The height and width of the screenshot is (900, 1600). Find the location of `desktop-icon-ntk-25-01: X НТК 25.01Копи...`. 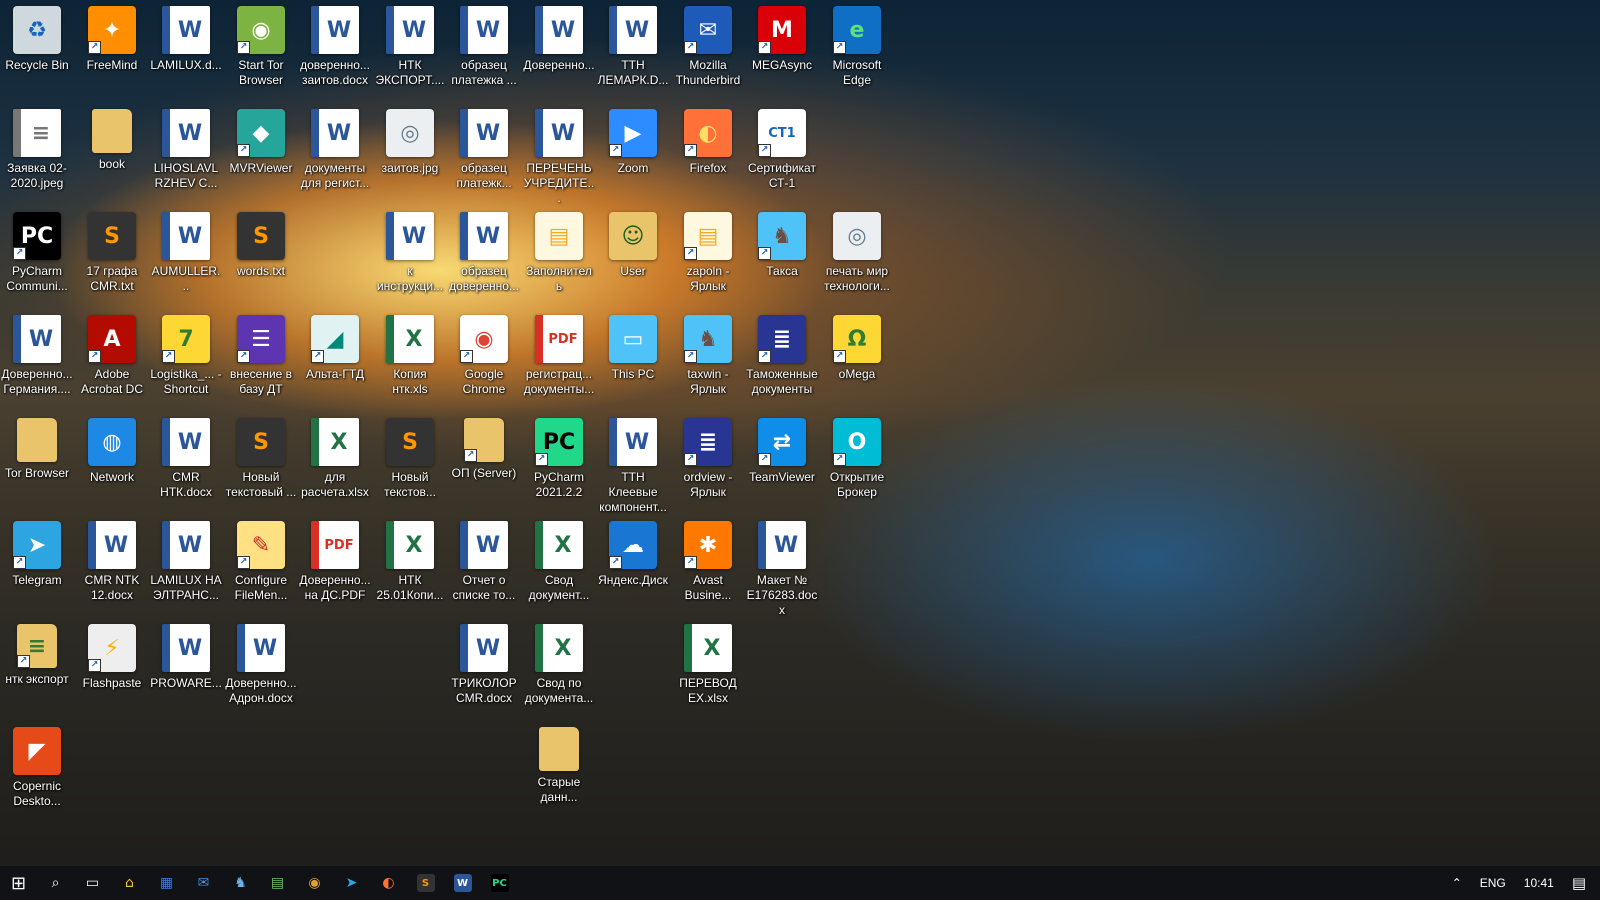

desktop-icon-ntk-25-01: X НТК 25.01Копи... is located at coordinates (410, 559).